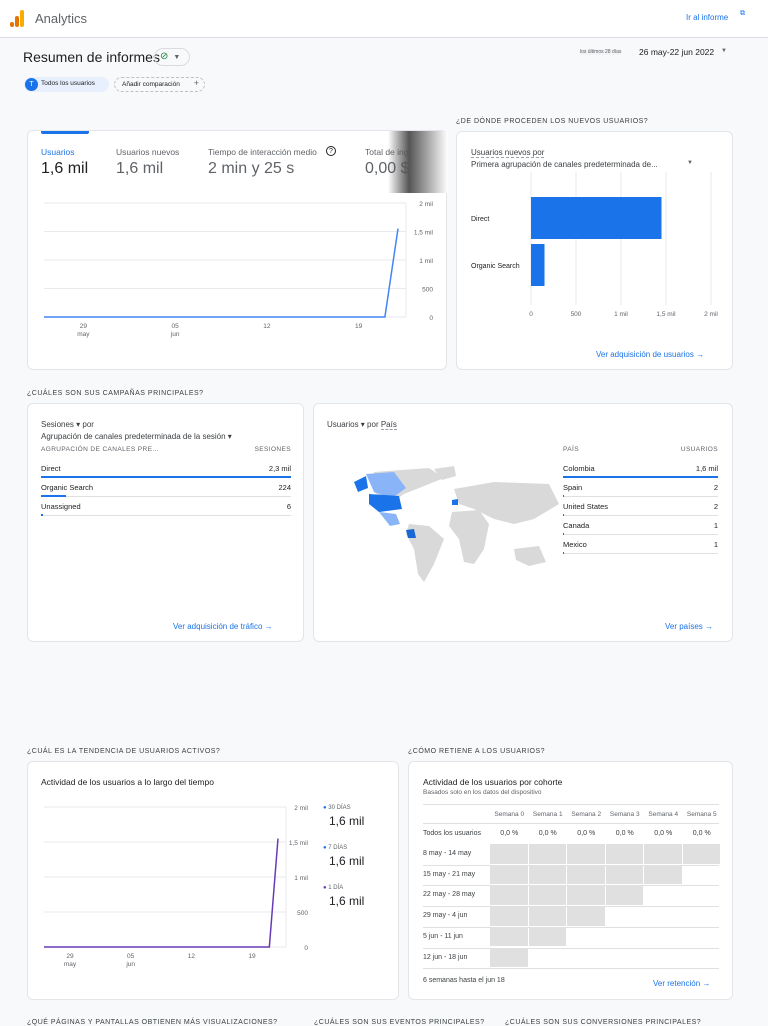 This screenshot has width=768, height=1026. I want to click on week-header: Semana 5, so click(701, 814).